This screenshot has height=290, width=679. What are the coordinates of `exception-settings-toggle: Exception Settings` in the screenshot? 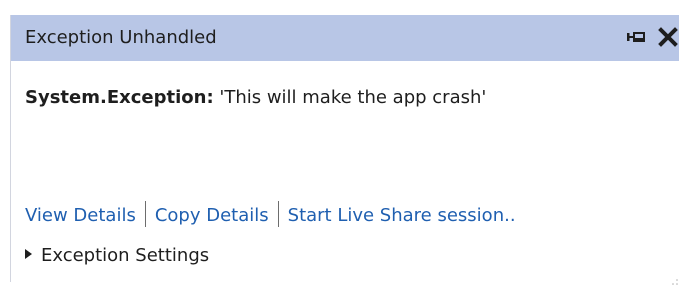 It's located at (117, 257).